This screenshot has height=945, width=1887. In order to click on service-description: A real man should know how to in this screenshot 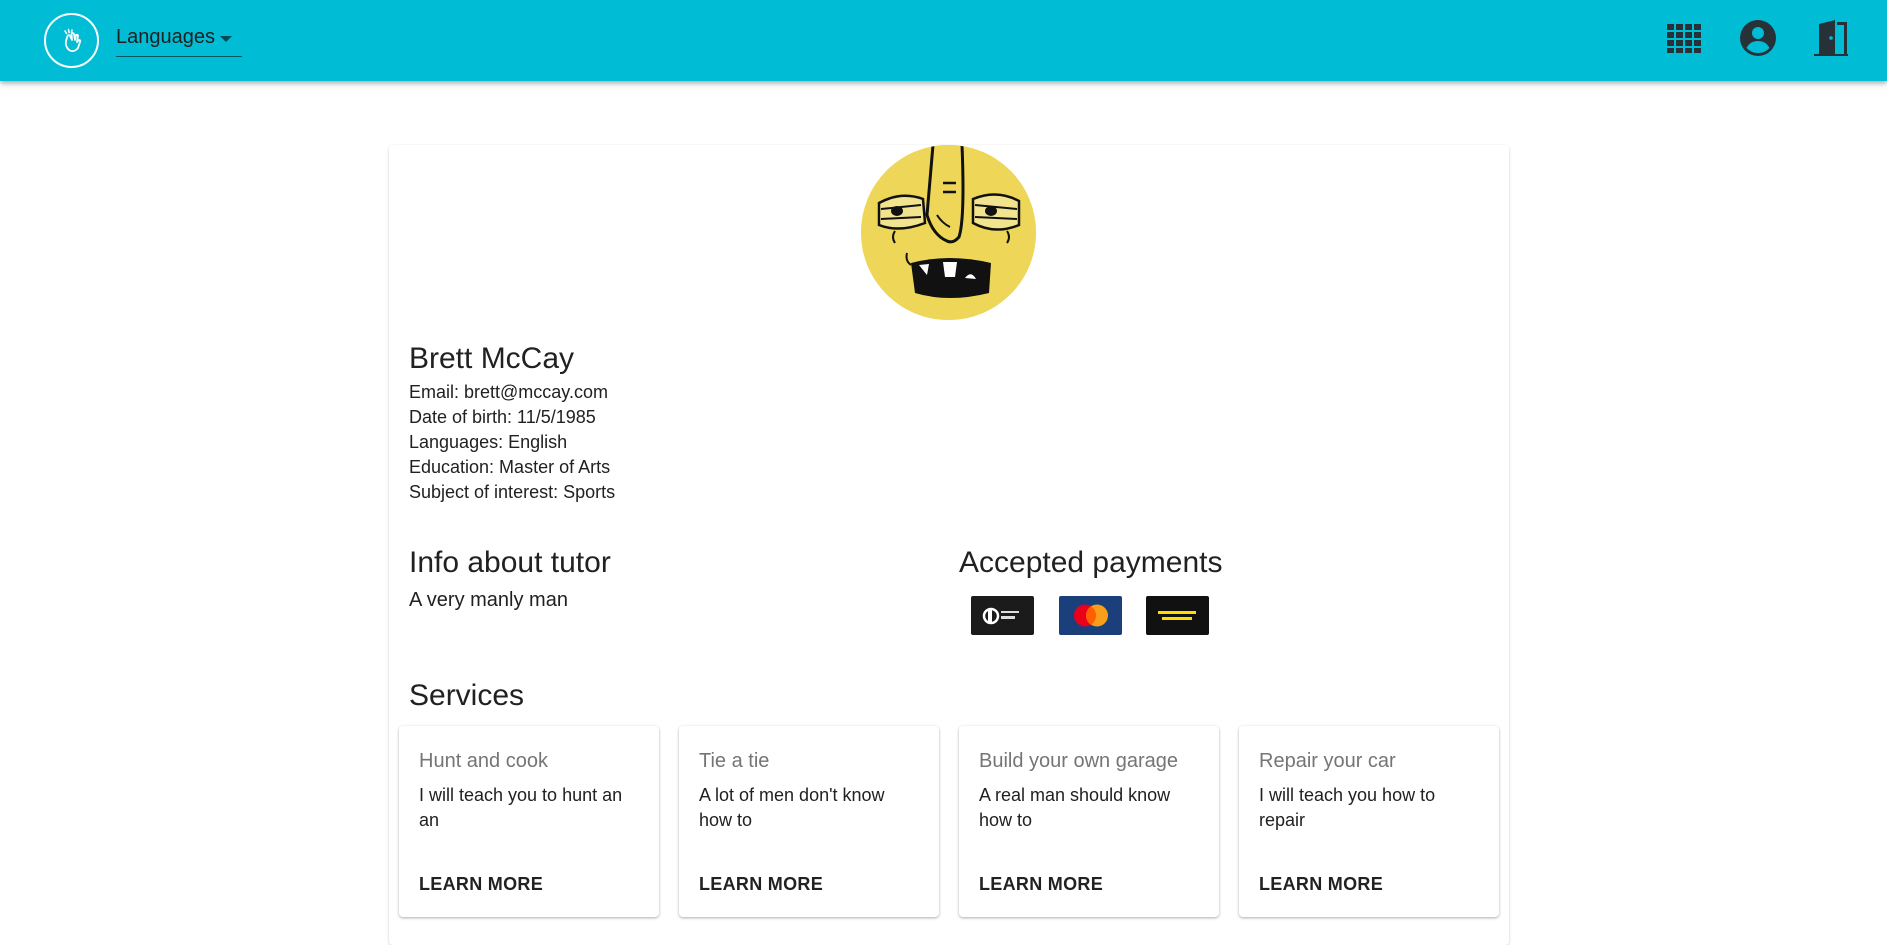, I will do `click(1075, 807)`.